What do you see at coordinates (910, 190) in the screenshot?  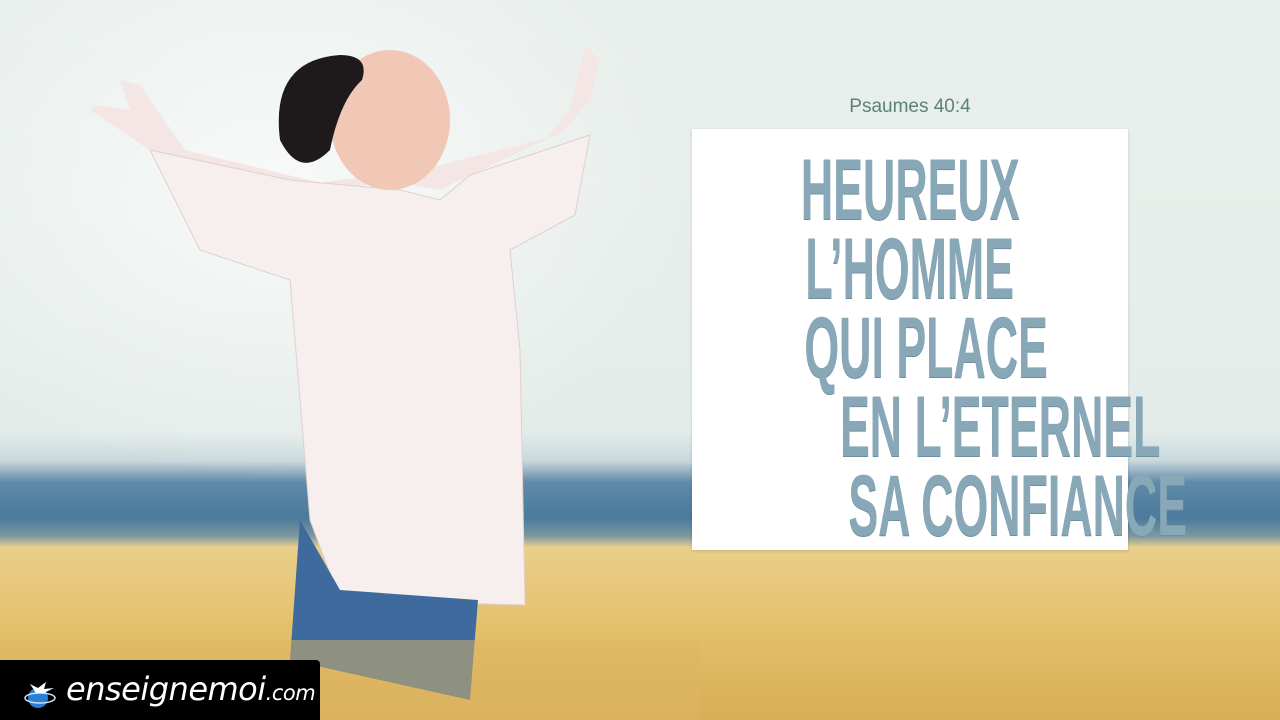 I see `verse-line: HEUREUX` at bounding box center [910, 190].